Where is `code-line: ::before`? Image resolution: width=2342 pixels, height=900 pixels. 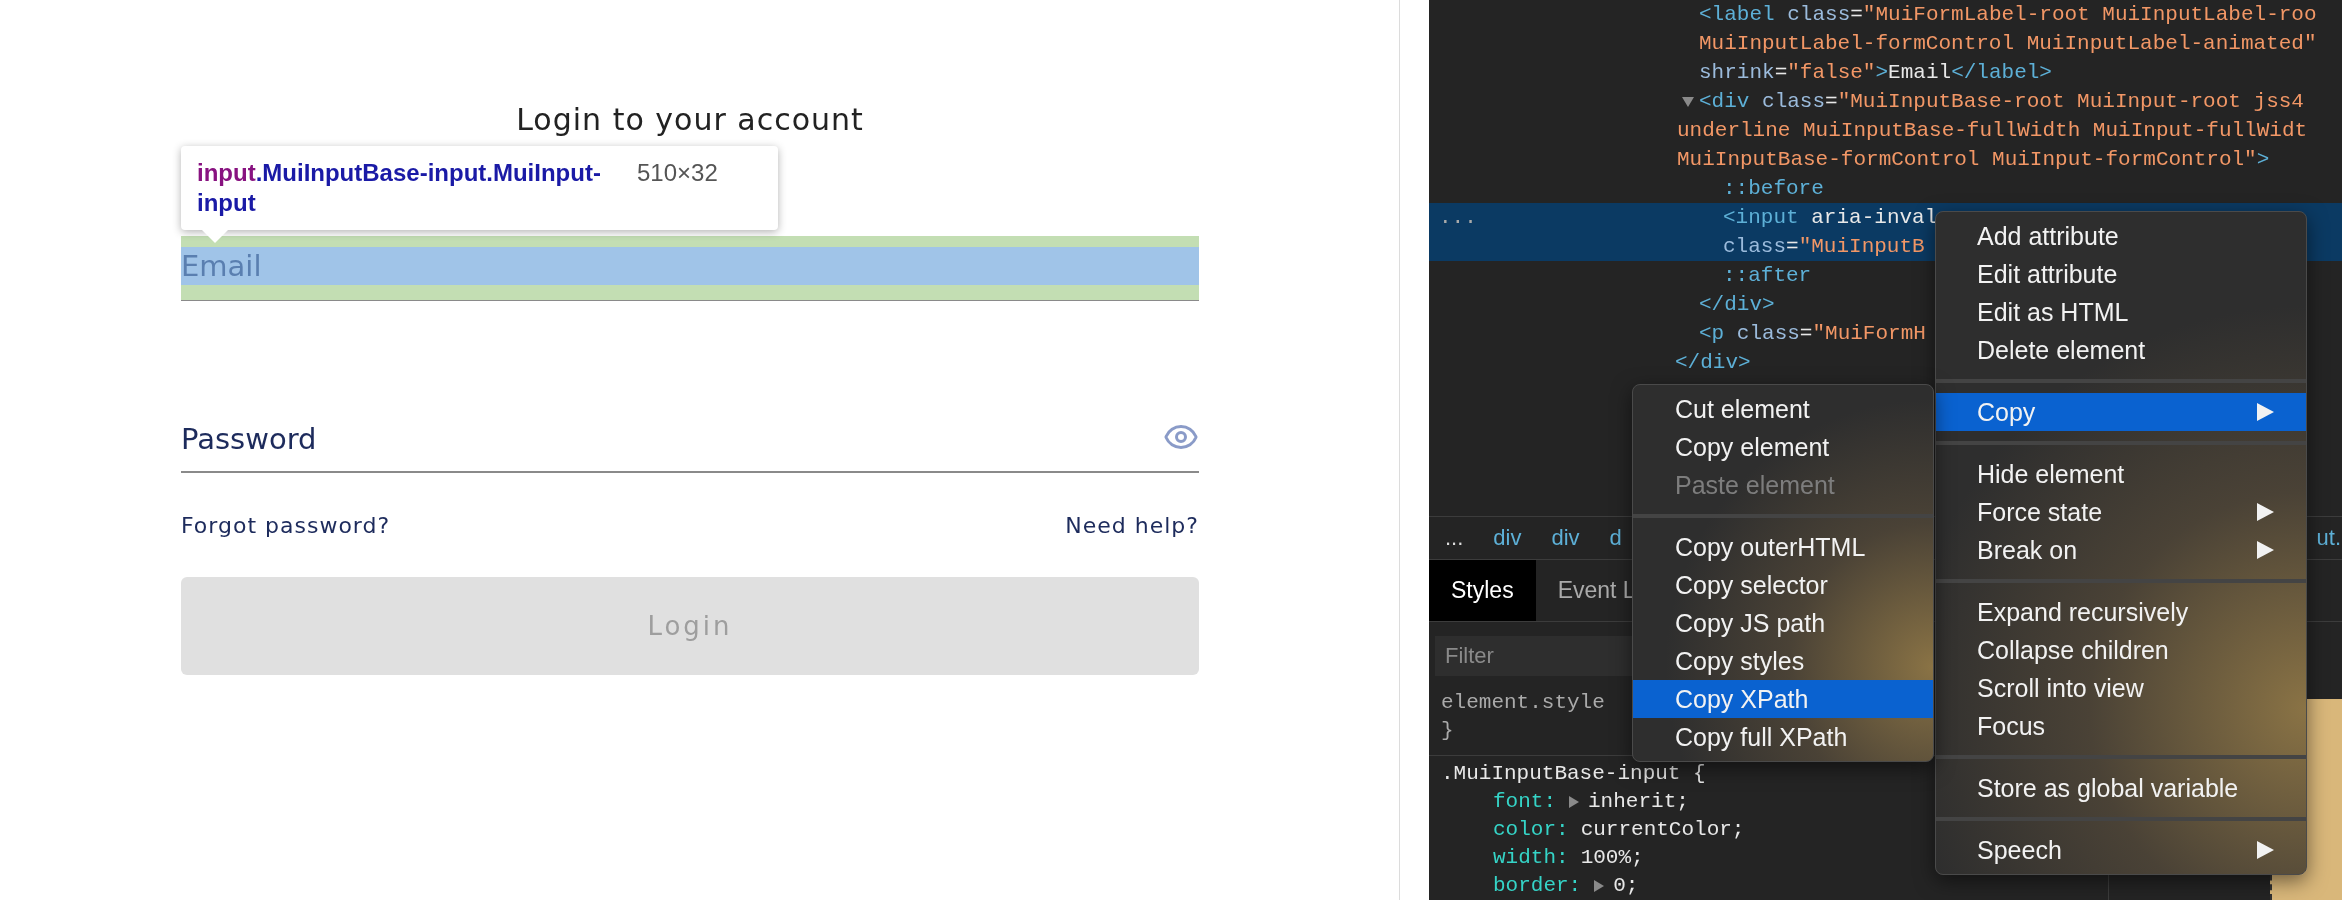
code-line: ::before is located at coordinates (1773, 189).